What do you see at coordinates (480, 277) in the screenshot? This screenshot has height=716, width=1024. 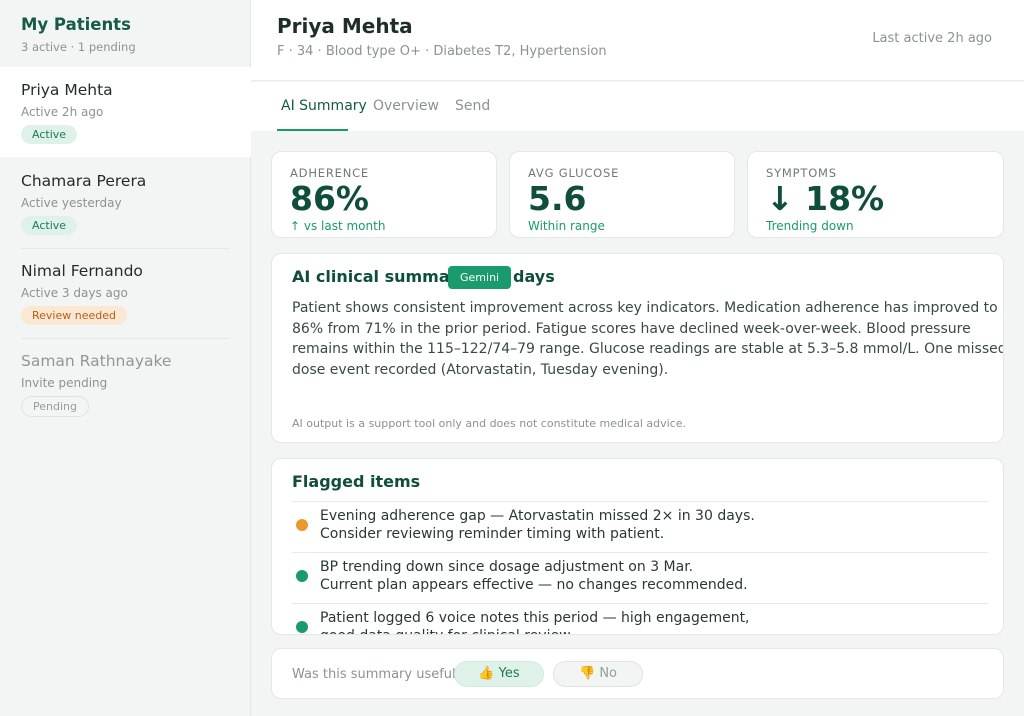 I see `gemini-badge: Gemini` at bounding box center [480, 277].